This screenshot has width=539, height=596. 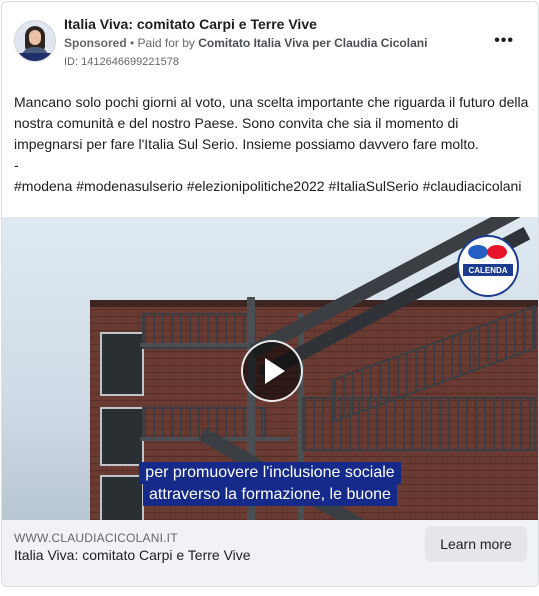 I want to click on subtitle-line-1: per promuovere l'inclusione sociale, so click(x=270, y=473).